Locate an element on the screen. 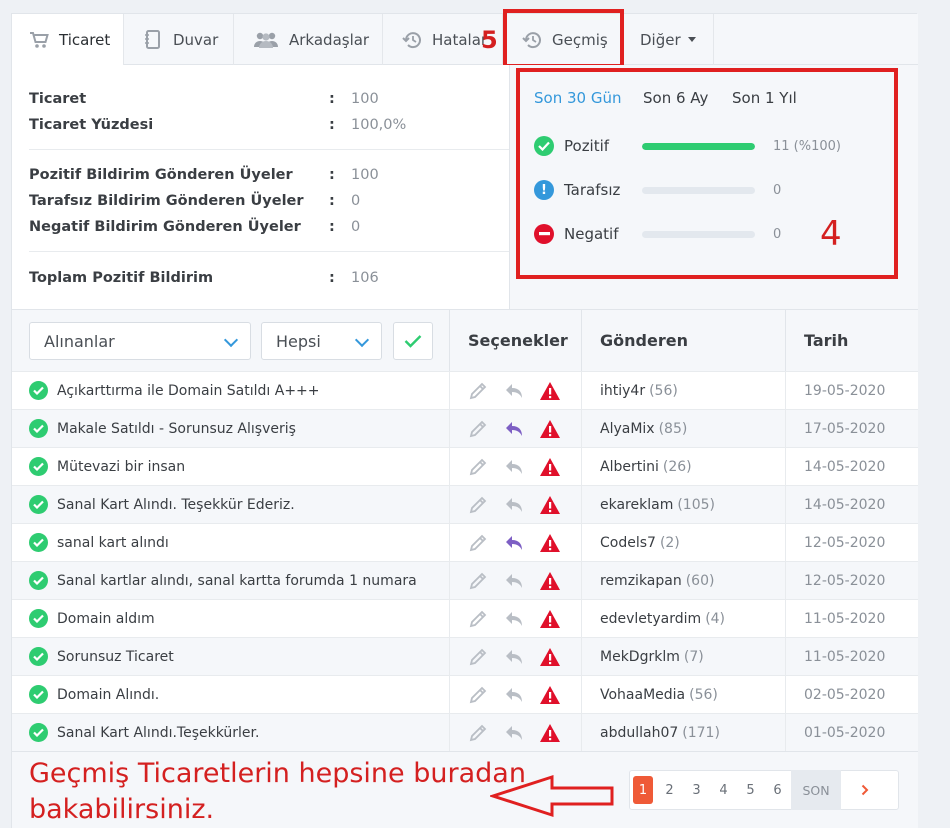 Image resolution: width=950 pixels, height=828 pixels. sender-cell: ekareklam (105) is located at coordinates (683, 504).